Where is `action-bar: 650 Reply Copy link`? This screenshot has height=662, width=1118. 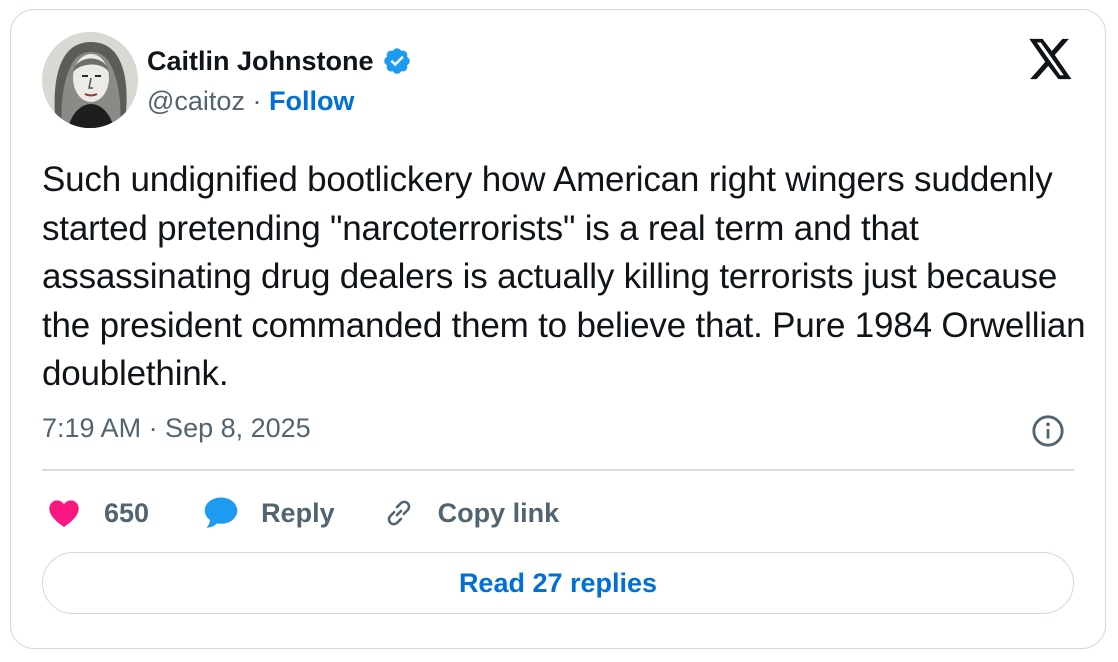 action-bar: 650 Reply Copy link is located at coordinates (303, 513).